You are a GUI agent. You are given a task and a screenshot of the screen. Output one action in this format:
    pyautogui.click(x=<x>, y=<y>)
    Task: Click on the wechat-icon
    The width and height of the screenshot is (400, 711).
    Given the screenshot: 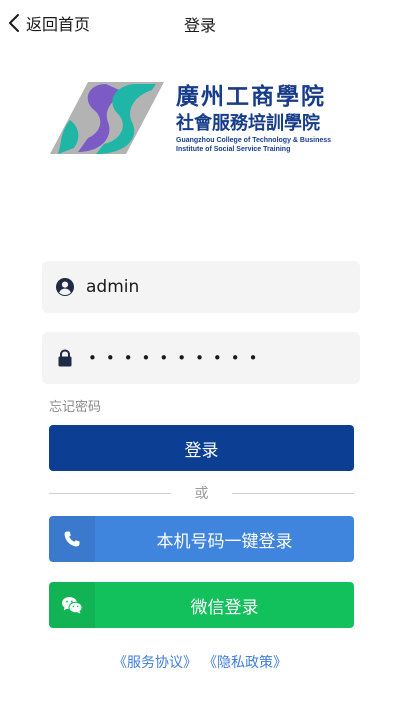 What is the action you would take?
    pyautogui.click(x=72, y=605)
    